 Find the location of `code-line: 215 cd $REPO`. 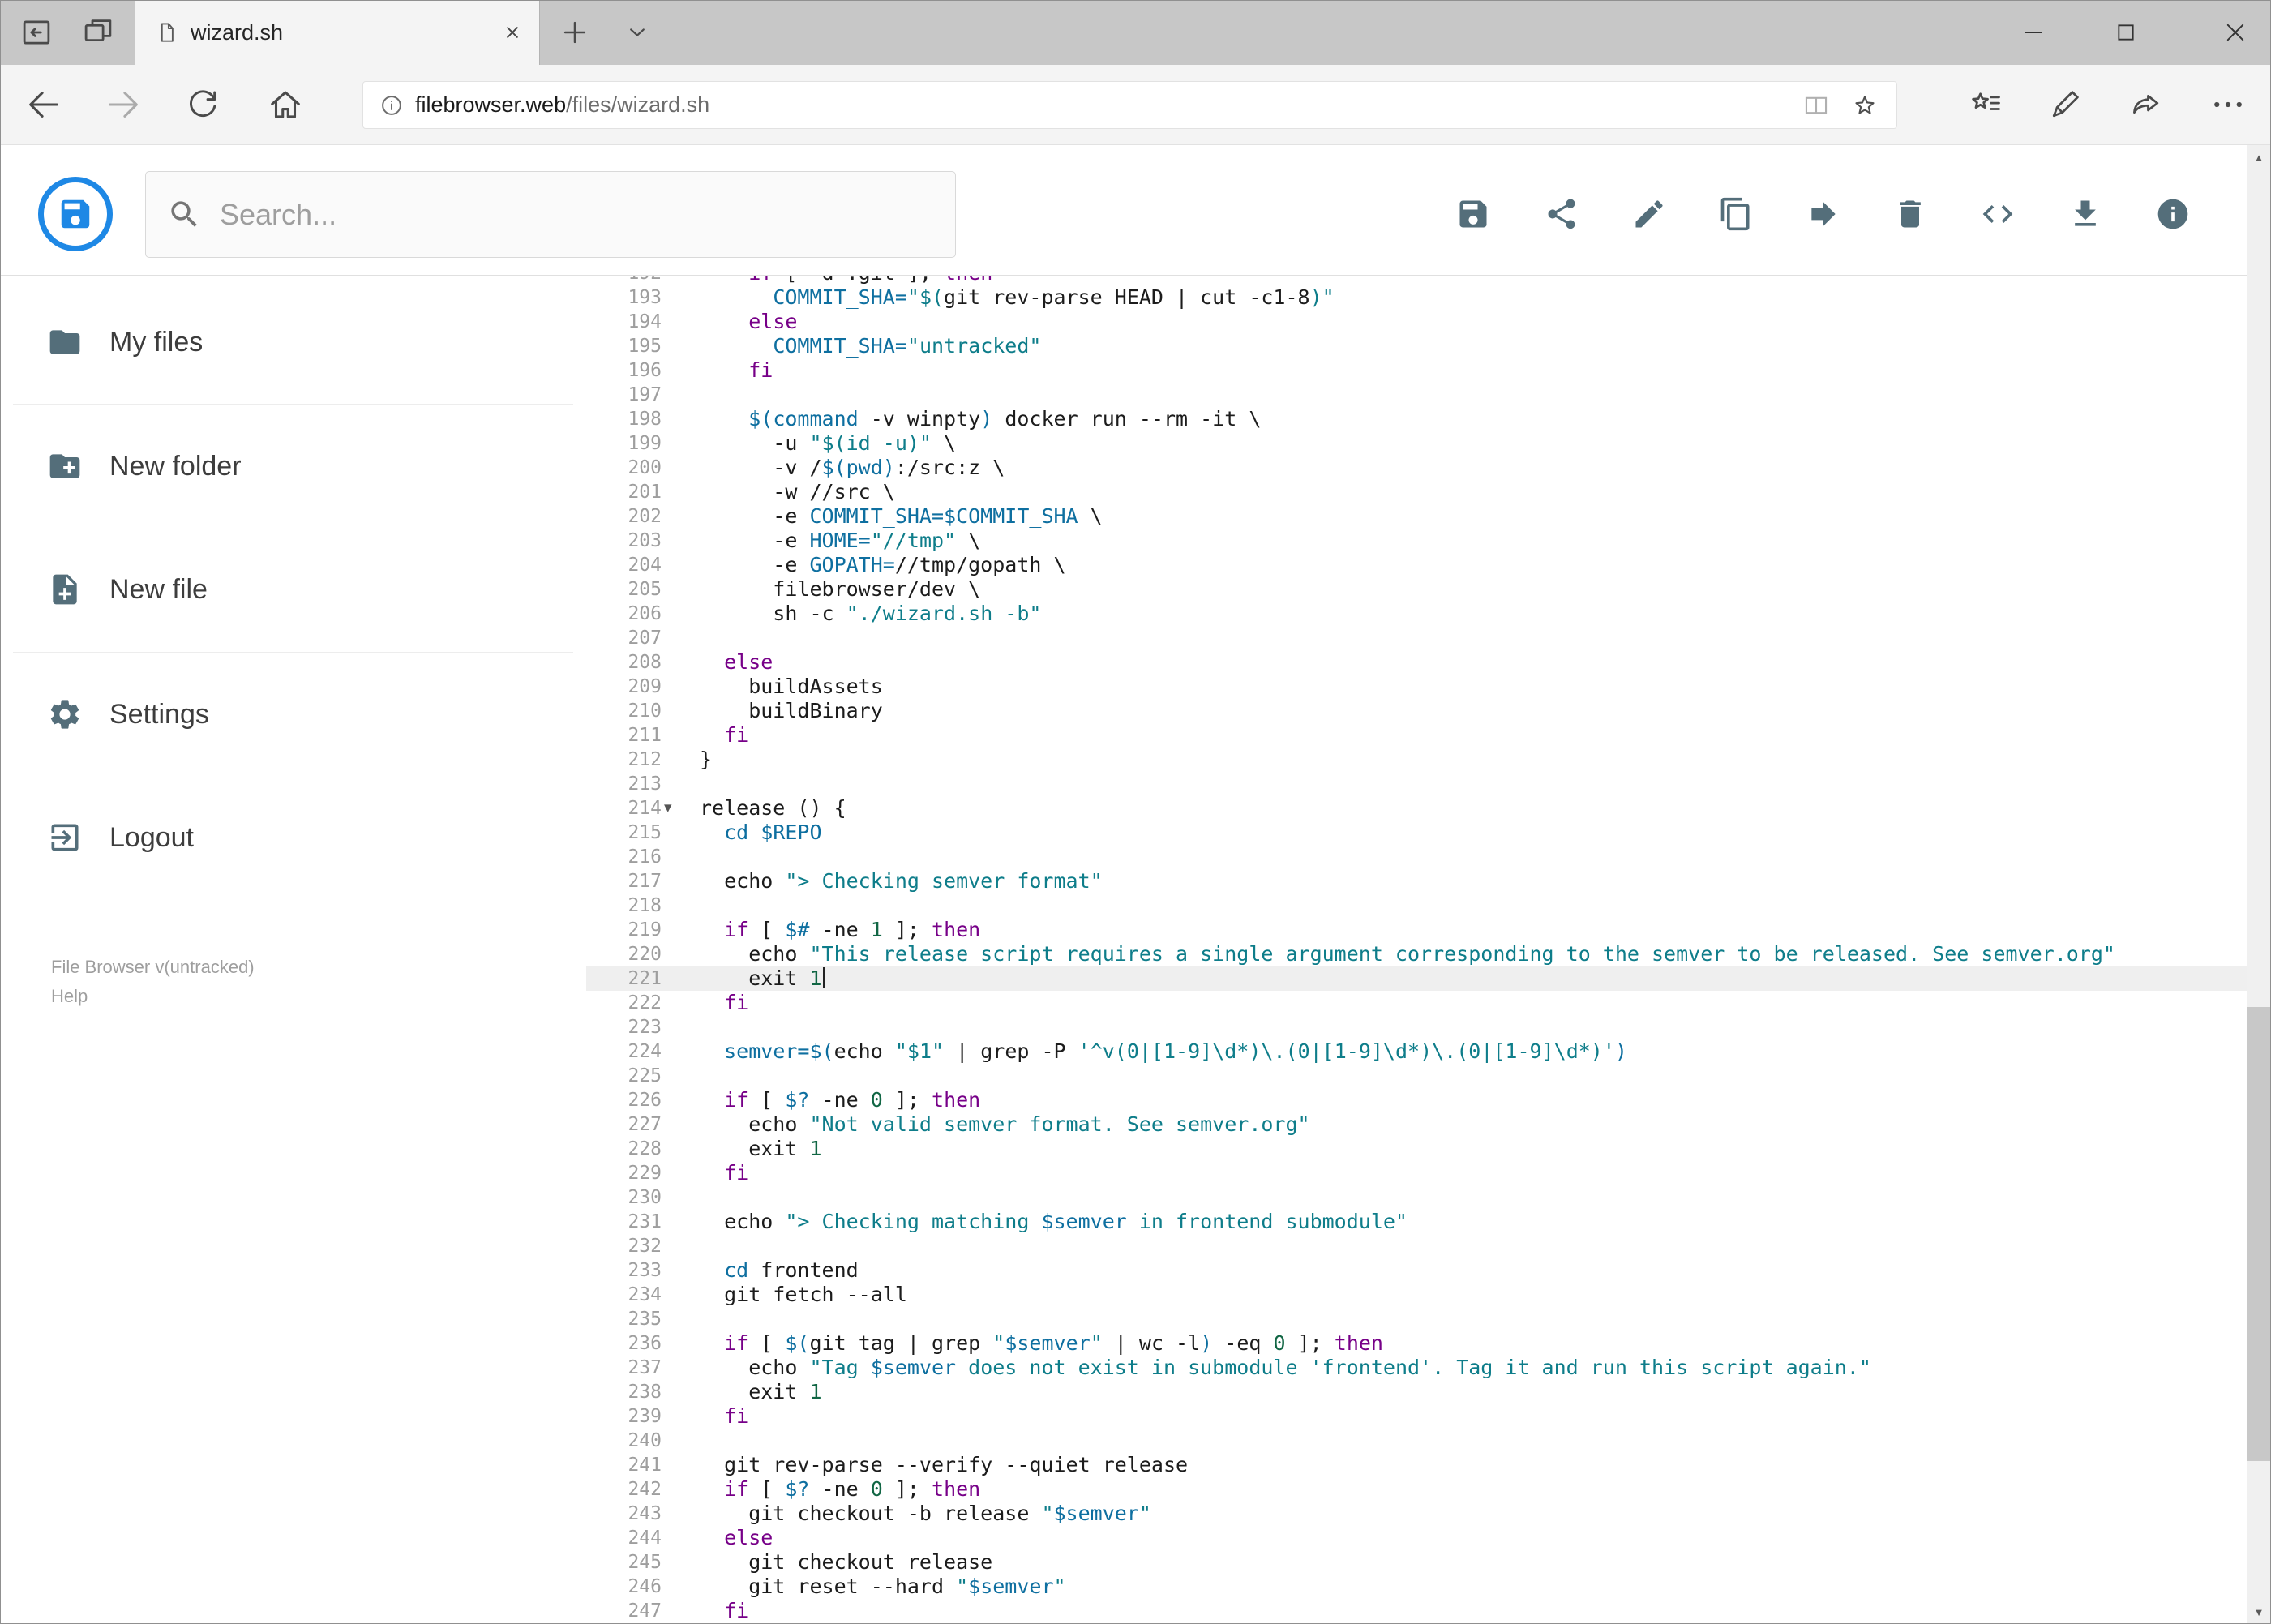

code-line: 215 cd $REPO is located at coordinates (1417, 833).